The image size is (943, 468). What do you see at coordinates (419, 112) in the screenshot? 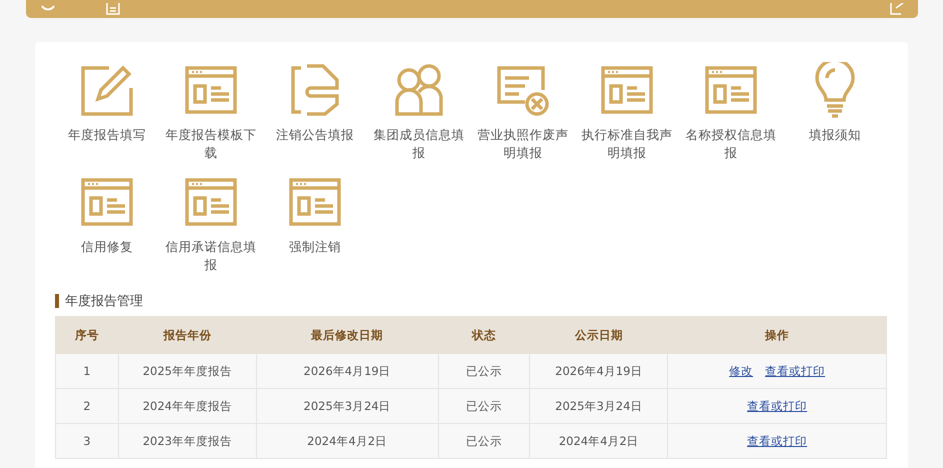
I see `shortcut-link: 集团成员信息填报` at bounding box center [419, 112].